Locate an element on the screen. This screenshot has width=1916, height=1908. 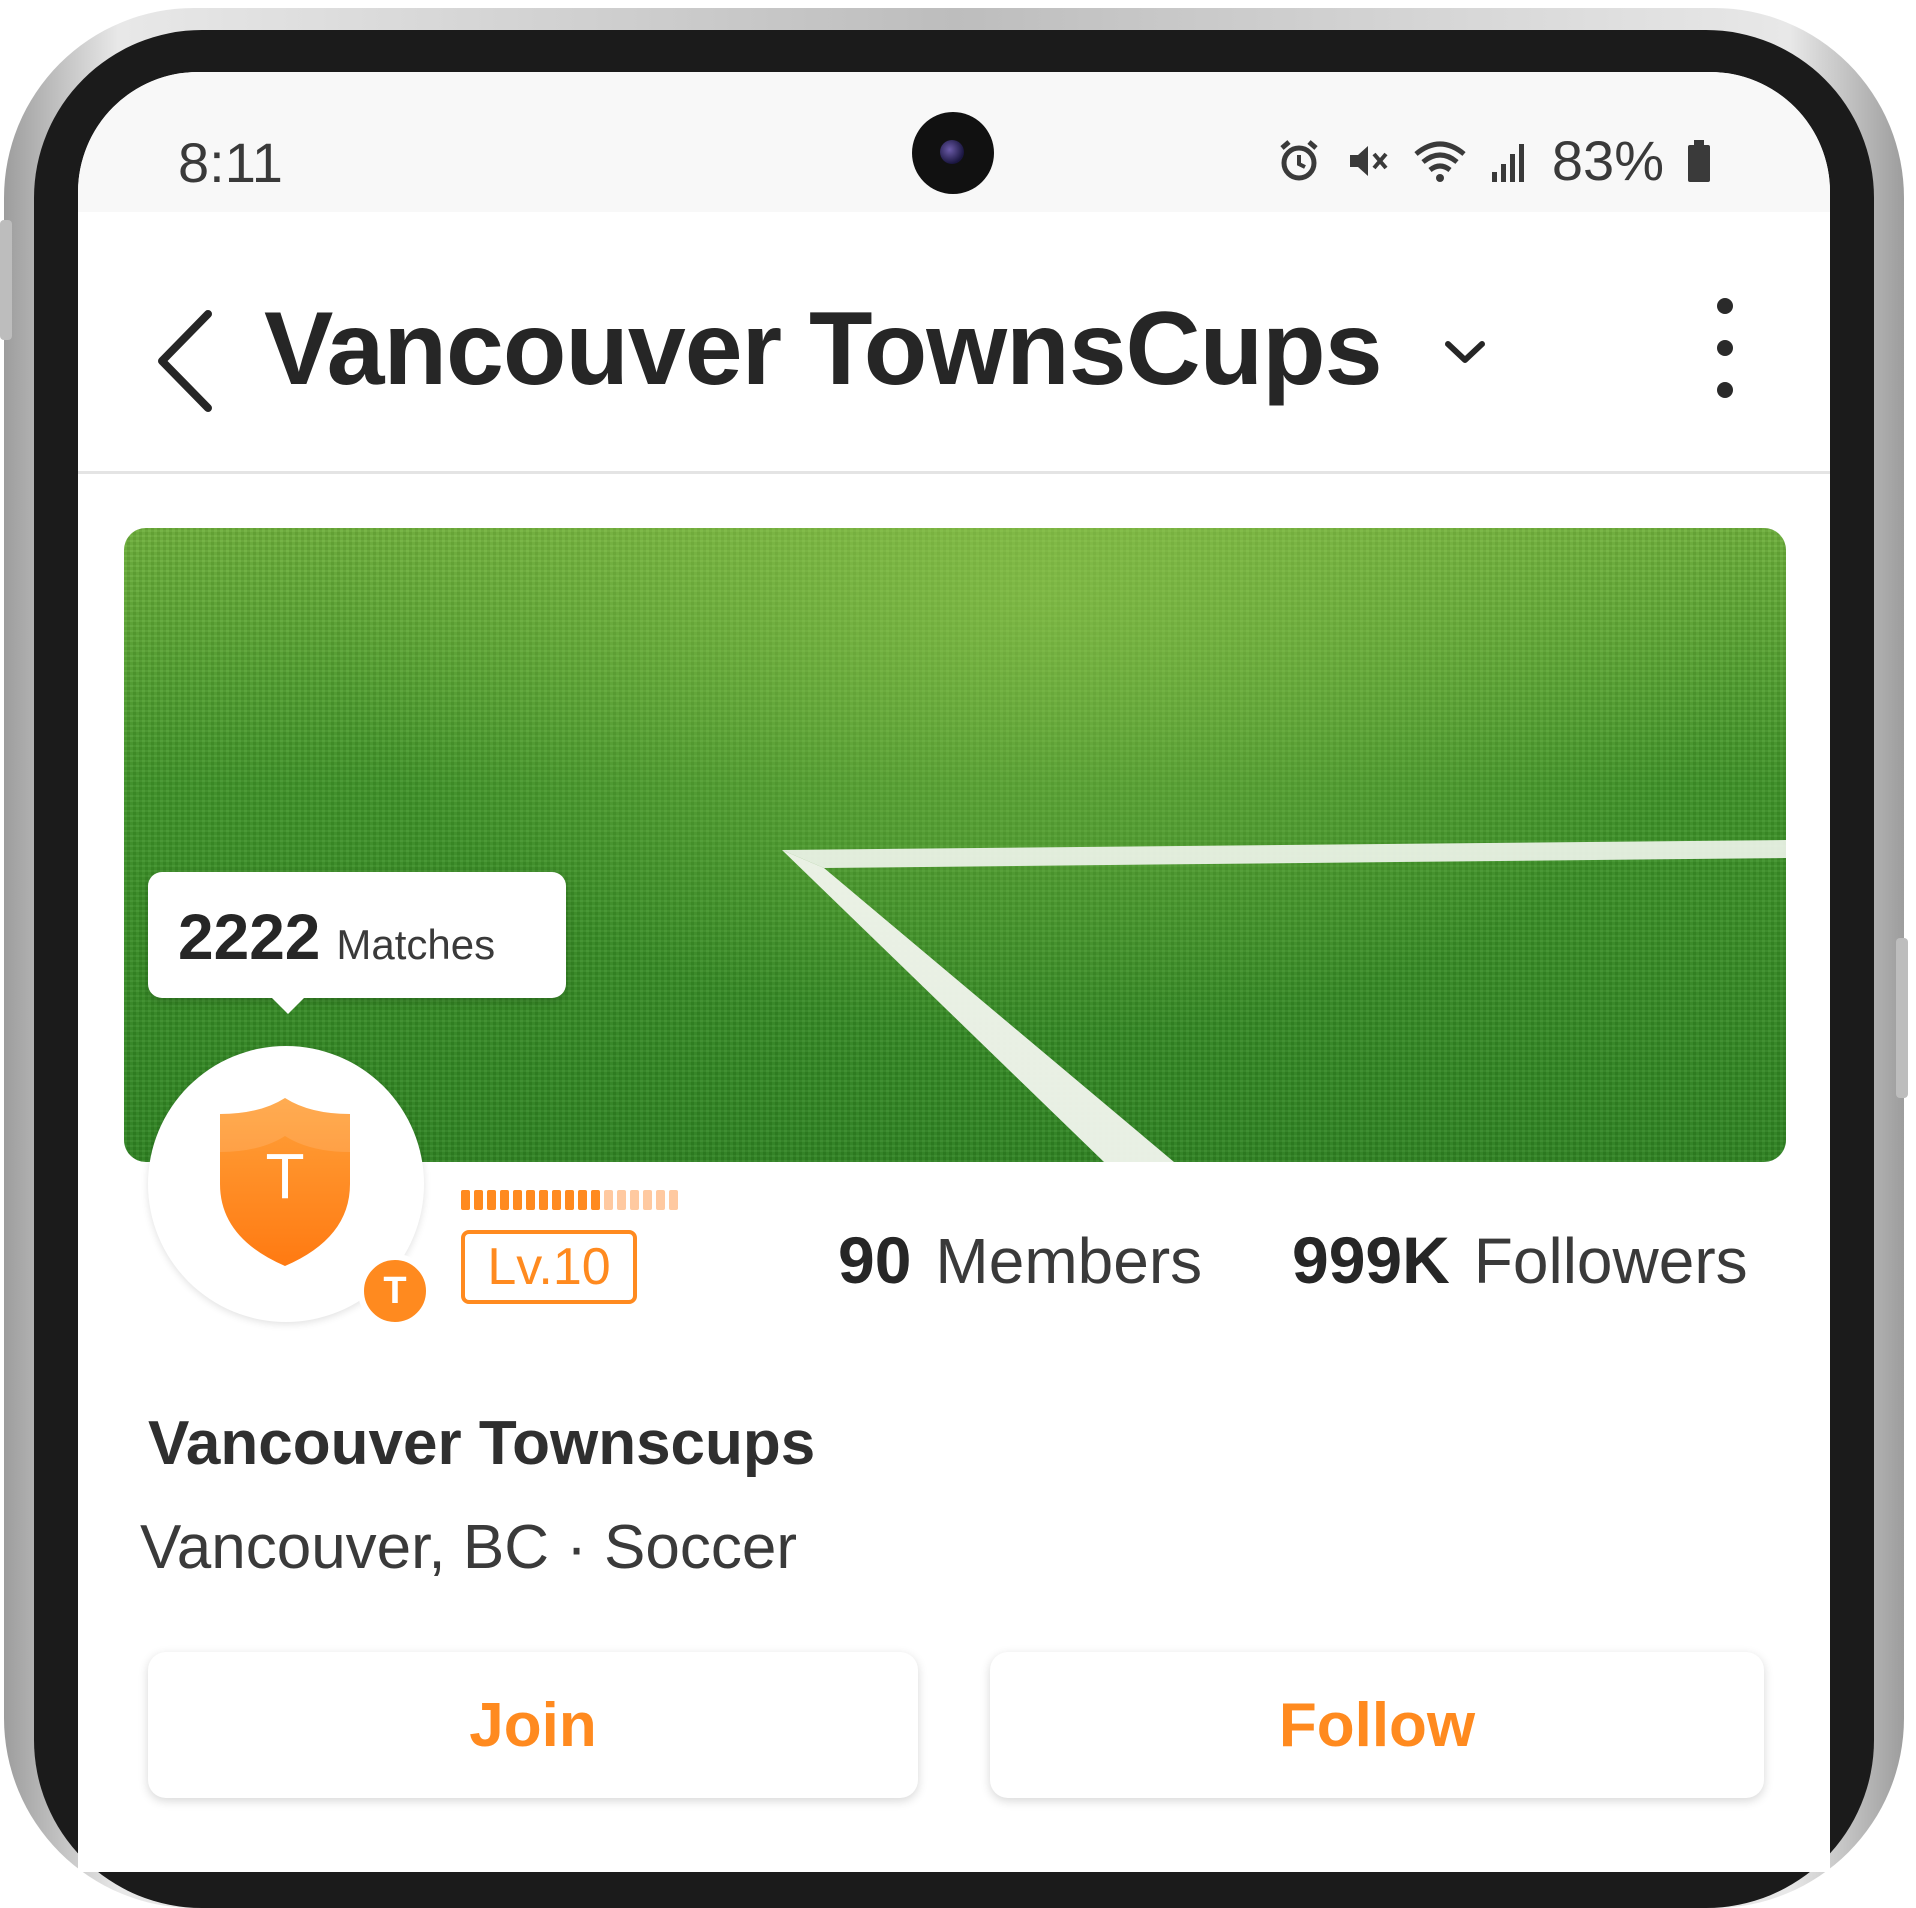
status-bar: 8:11 83% is located at coordinates (954, 142).